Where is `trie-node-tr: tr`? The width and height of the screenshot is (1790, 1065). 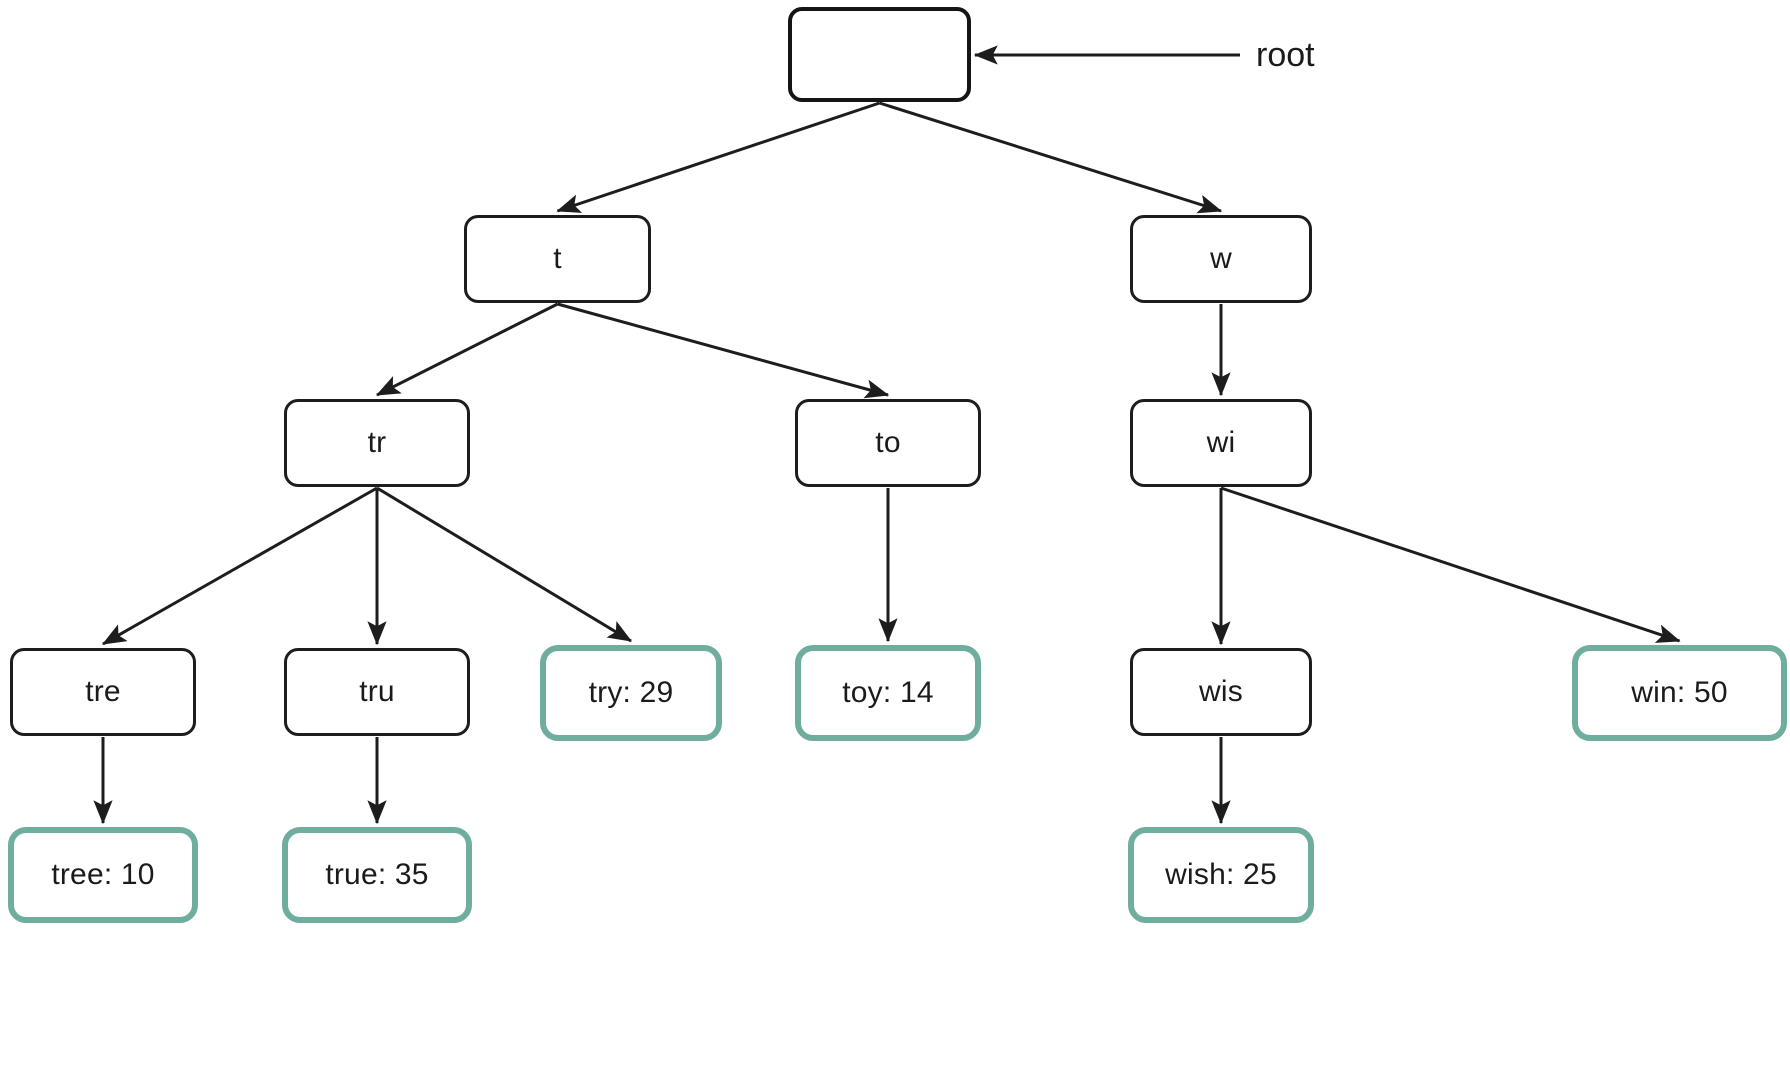
trie-node-tr: tr is located at coordinates (377, 443).